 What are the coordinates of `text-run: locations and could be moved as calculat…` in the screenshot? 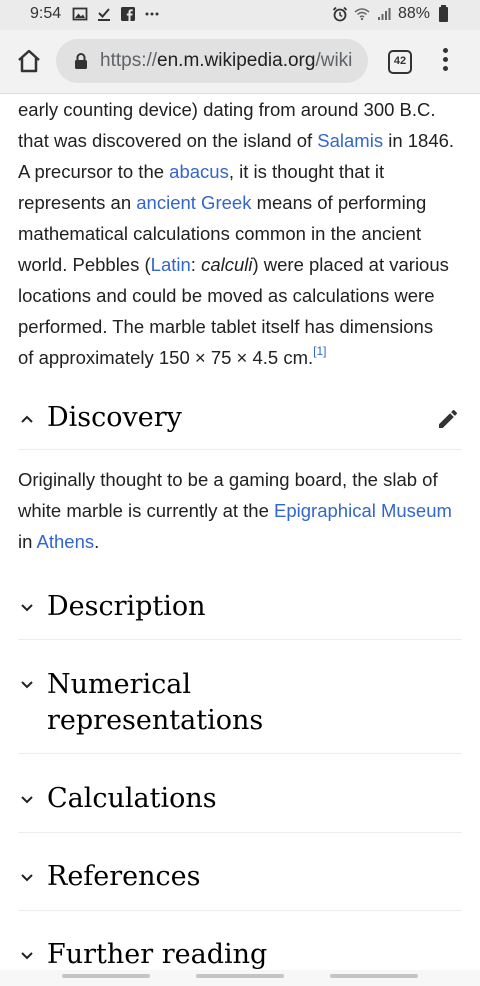 It's located at (226, 295).